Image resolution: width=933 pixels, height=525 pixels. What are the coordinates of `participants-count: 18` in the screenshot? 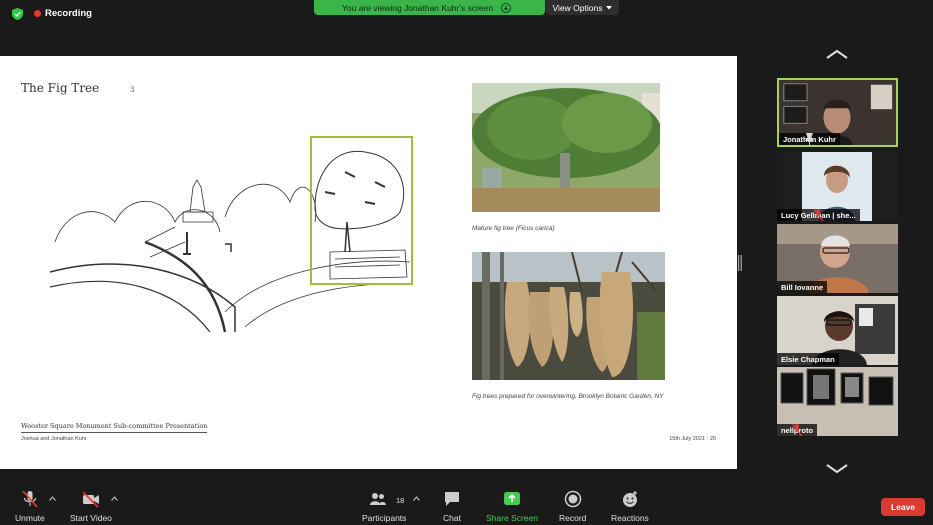 It's located at (400, 500).